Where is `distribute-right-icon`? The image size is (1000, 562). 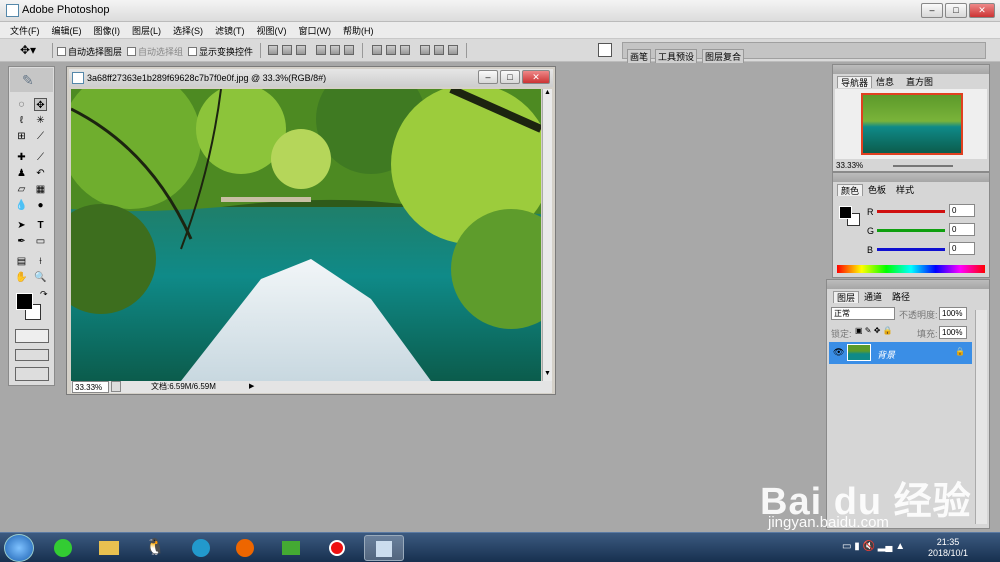 distribute-right-icon is located at coordinates (453, 50).